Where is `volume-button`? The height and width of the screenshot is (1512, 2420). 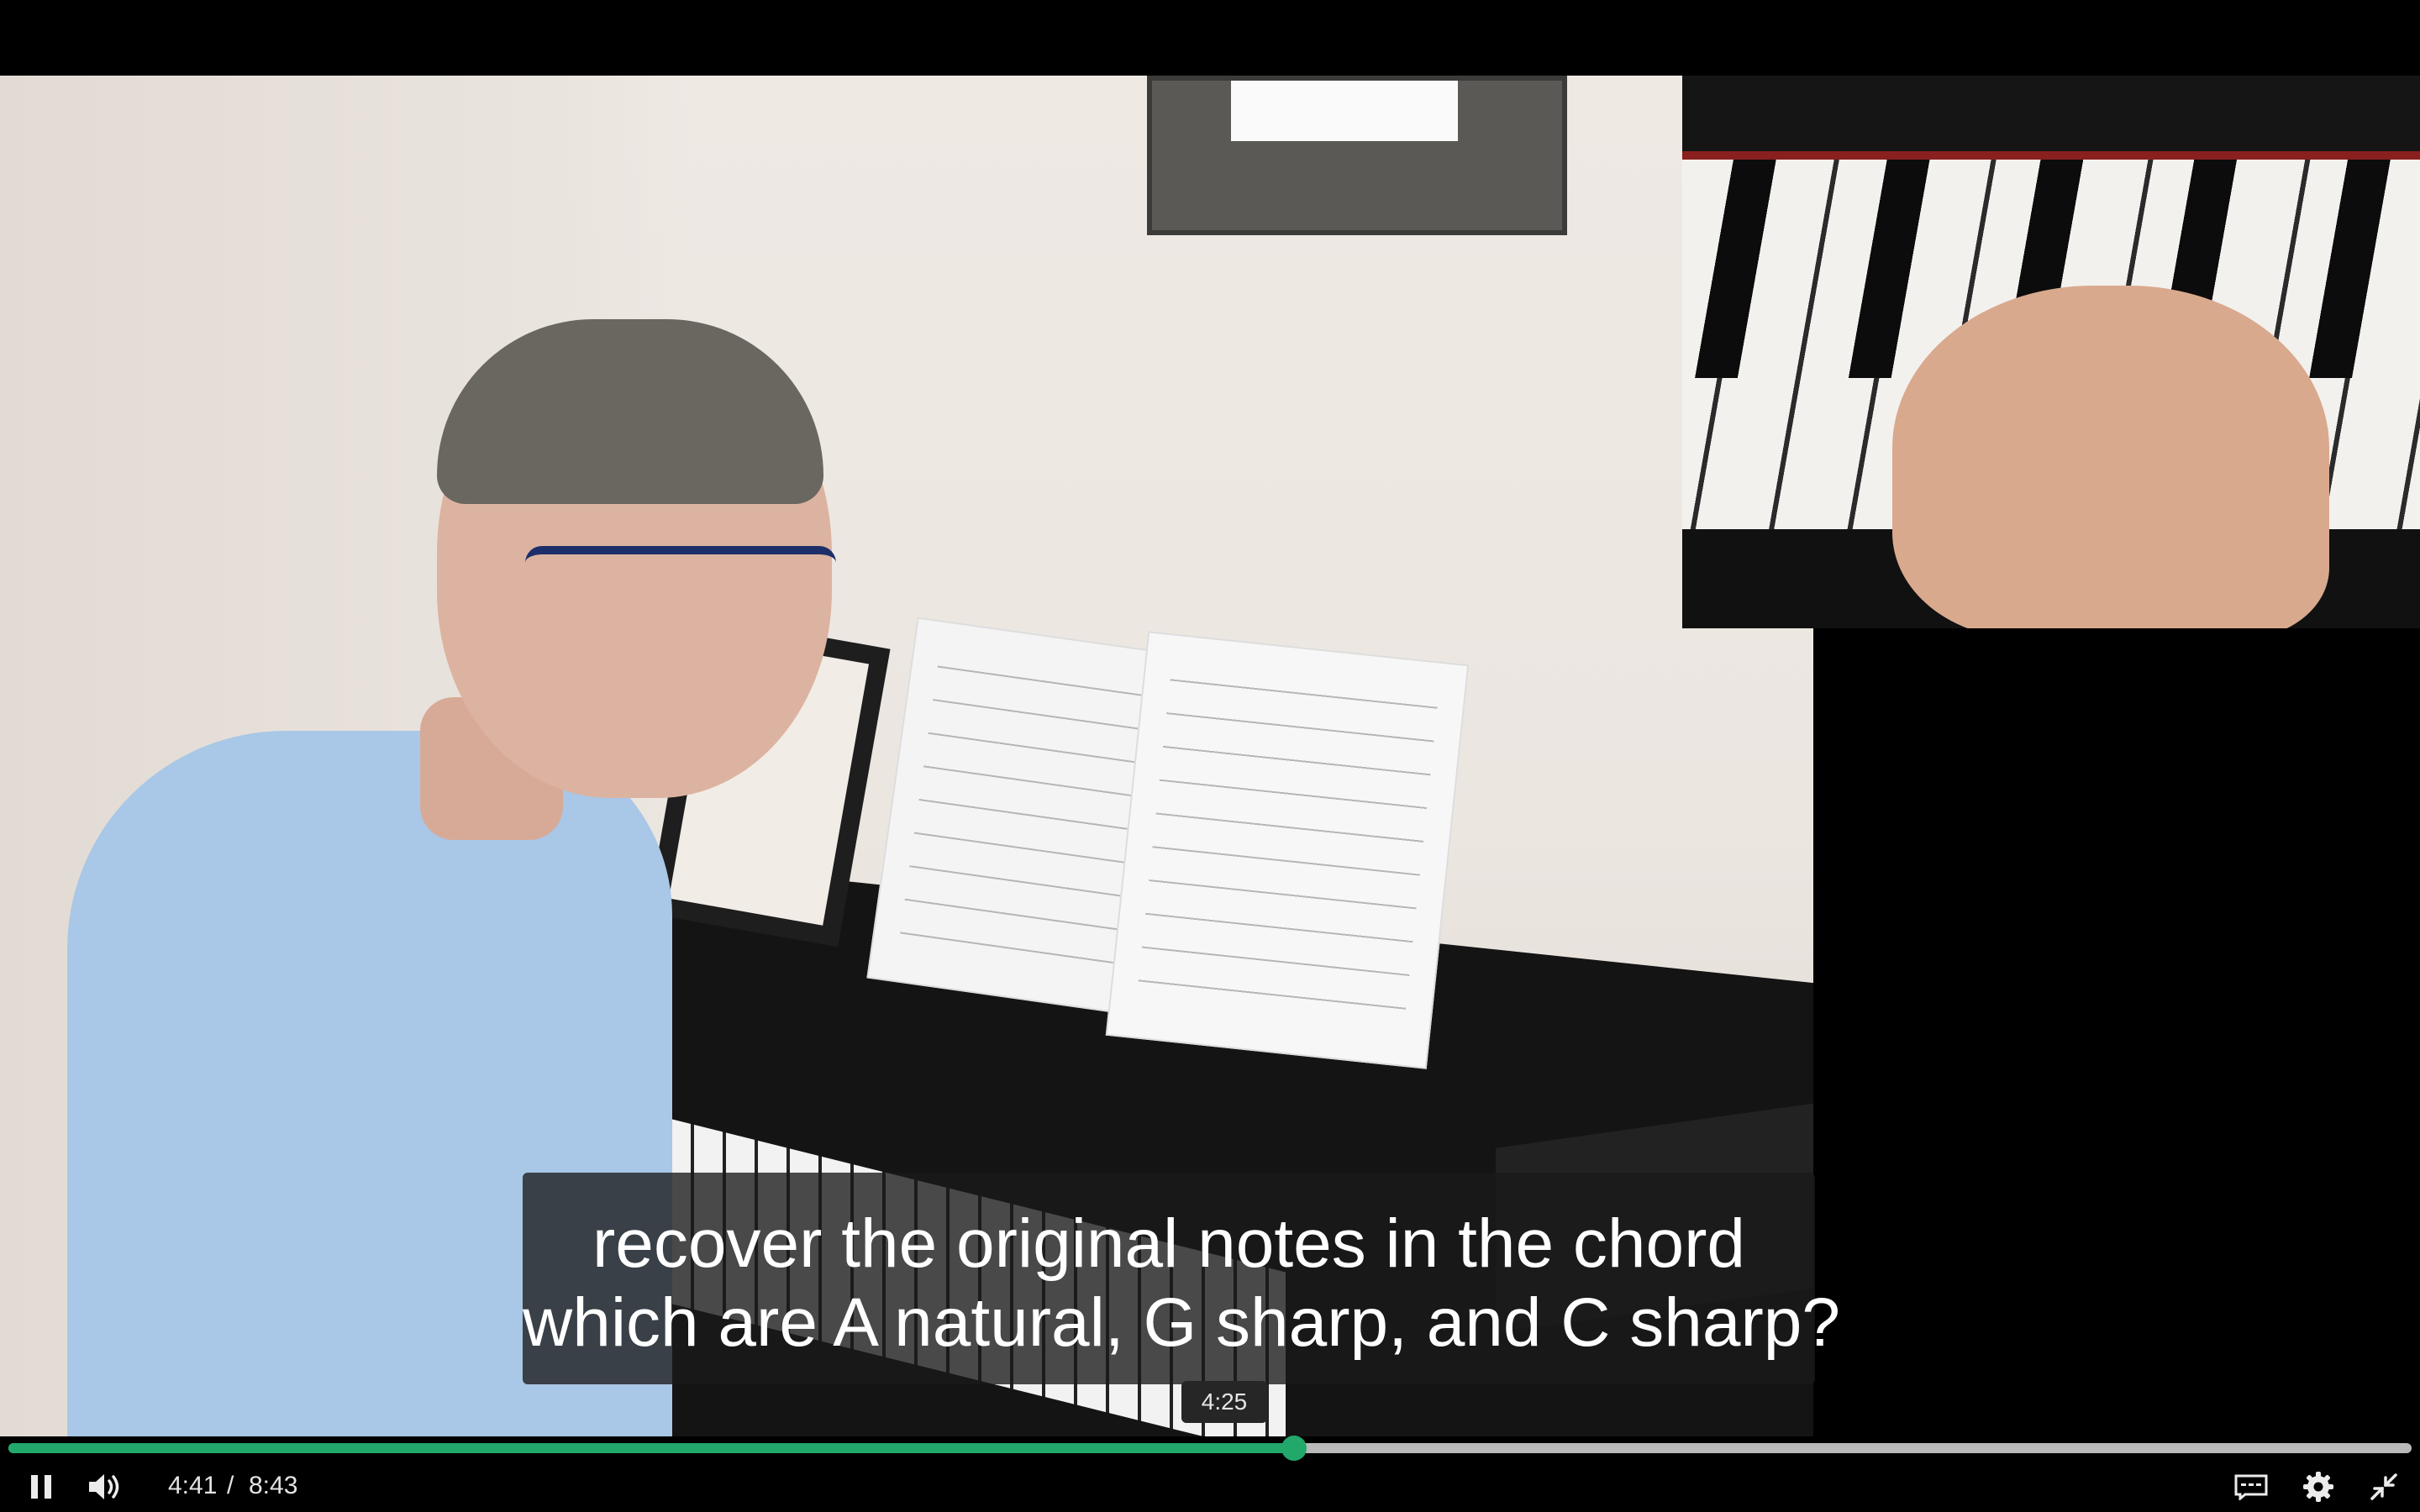
volume-button is located at coordinates (105, 1487).